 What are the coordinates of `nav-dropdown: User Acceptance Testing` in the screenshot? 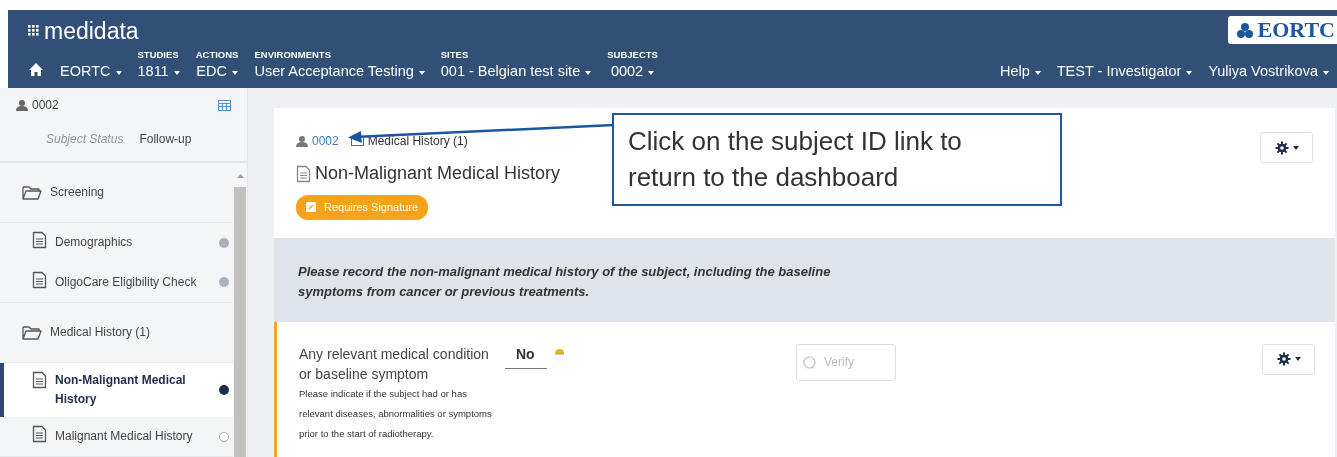 It's located at (339, 71).